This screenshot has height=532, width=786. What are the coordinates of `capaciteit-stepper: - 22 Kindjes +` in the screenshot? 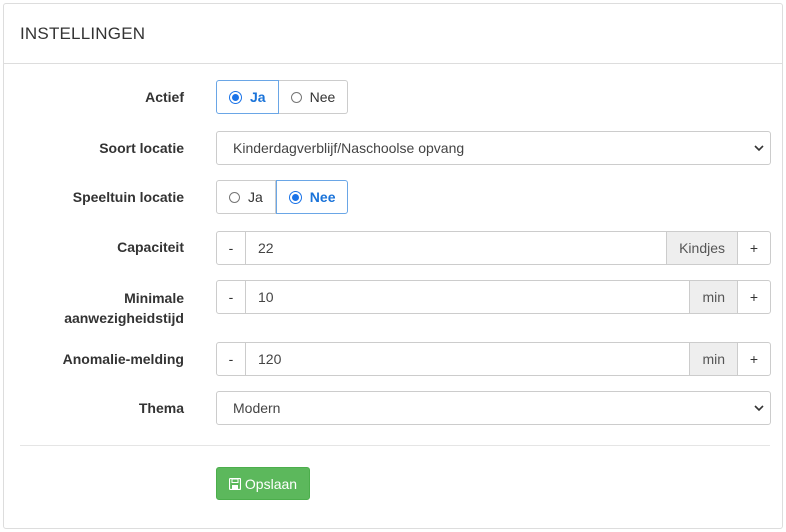 It's located at (493, 248).